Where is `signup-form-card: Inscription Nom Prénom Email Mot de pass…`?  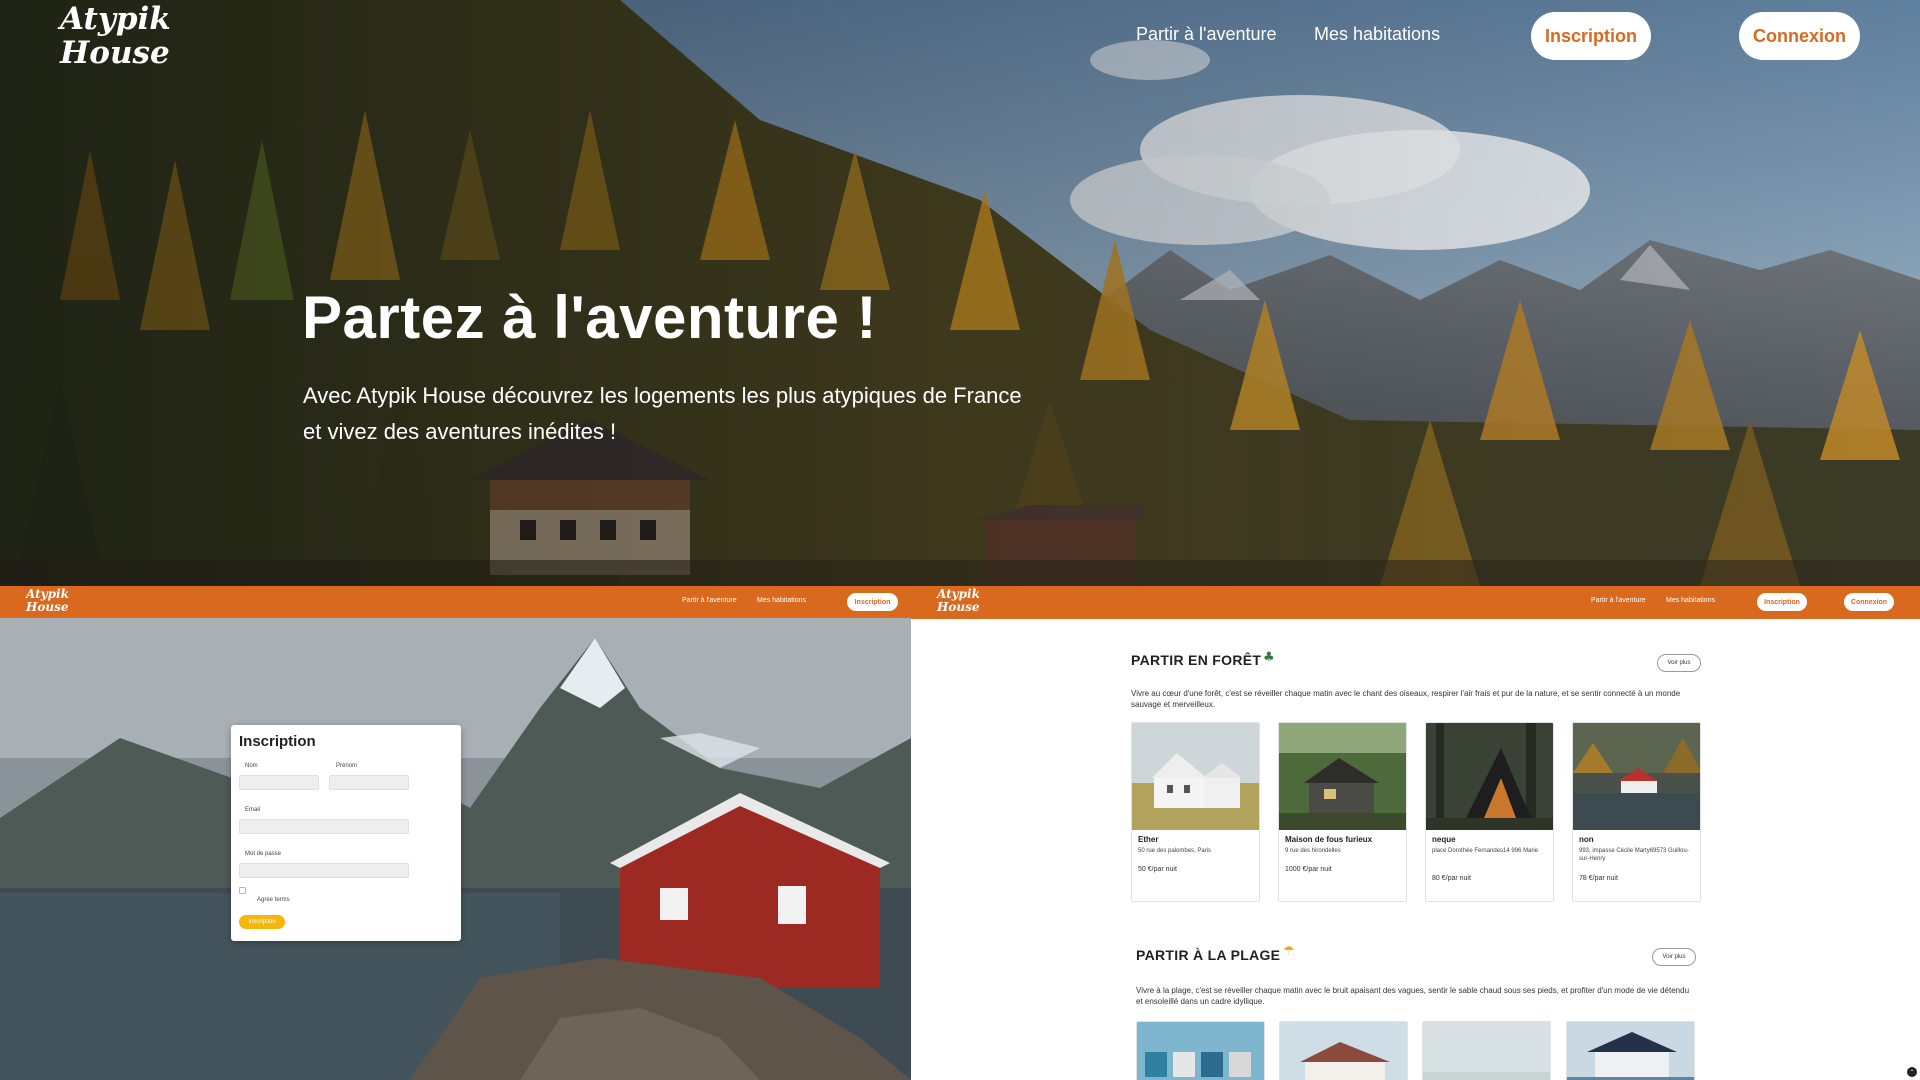 signup-form-card: Inscription Nom Prénom Email Mot de pass… is located at coordinates (346, 833).